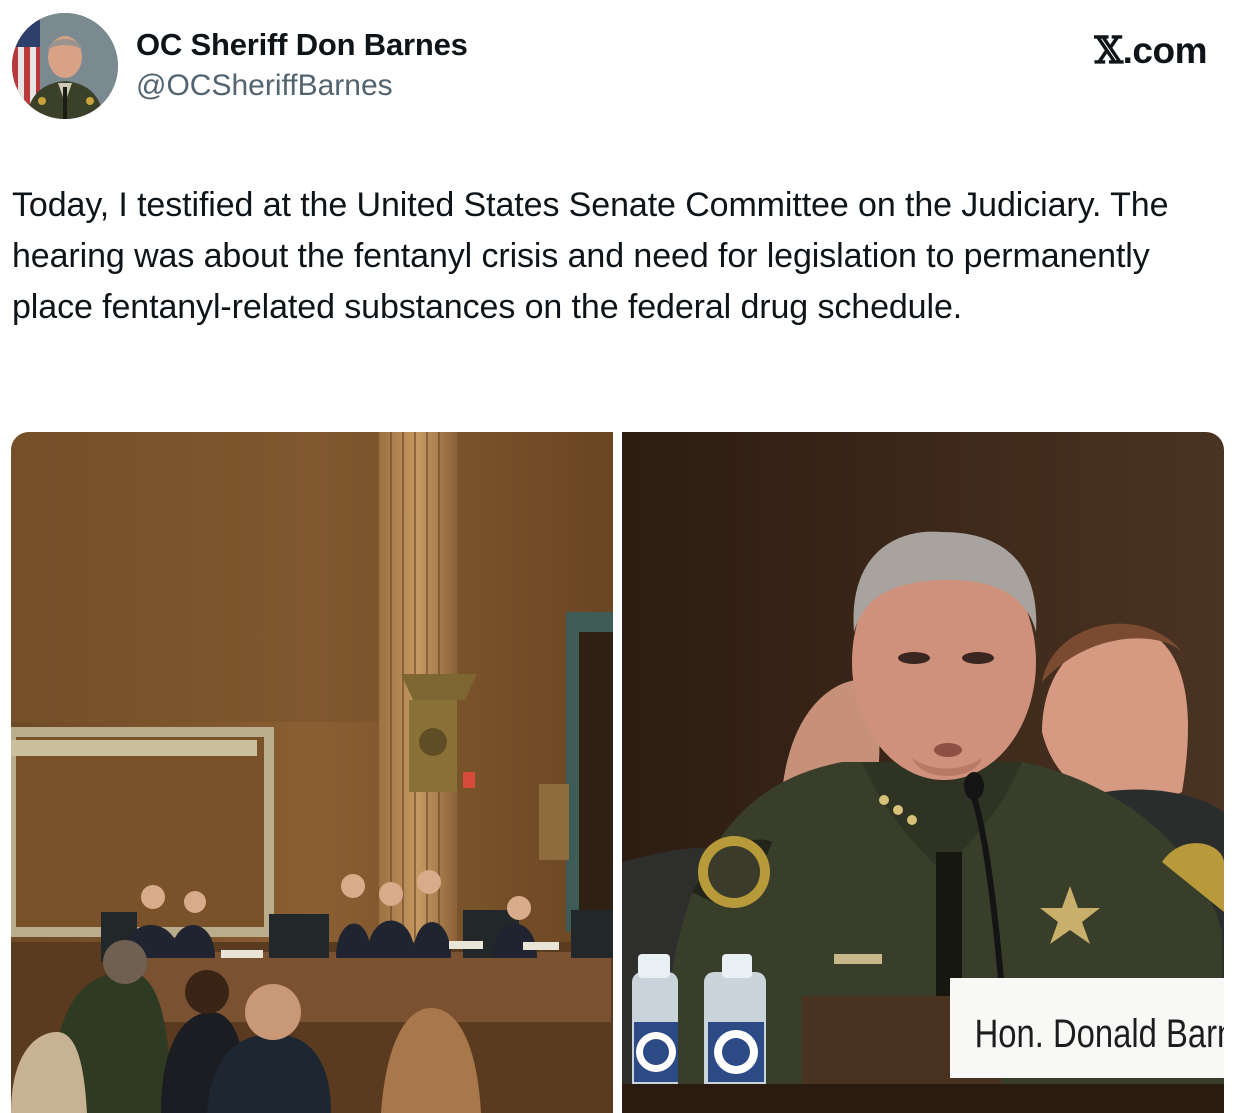 The height and width of the screenshot is (1113, 1239). I want to click on x-logo-icon: 𝕏, so click(1108, 50).